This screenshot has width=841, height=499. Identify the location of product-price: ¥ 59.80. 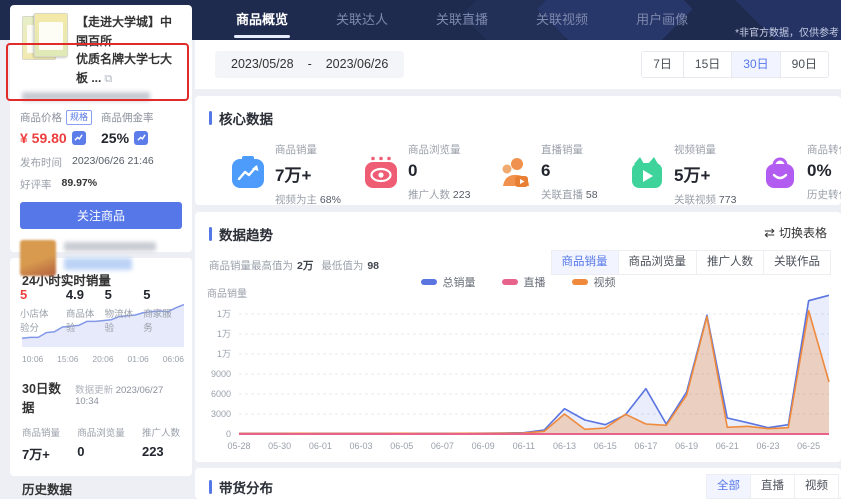
(60, 138).